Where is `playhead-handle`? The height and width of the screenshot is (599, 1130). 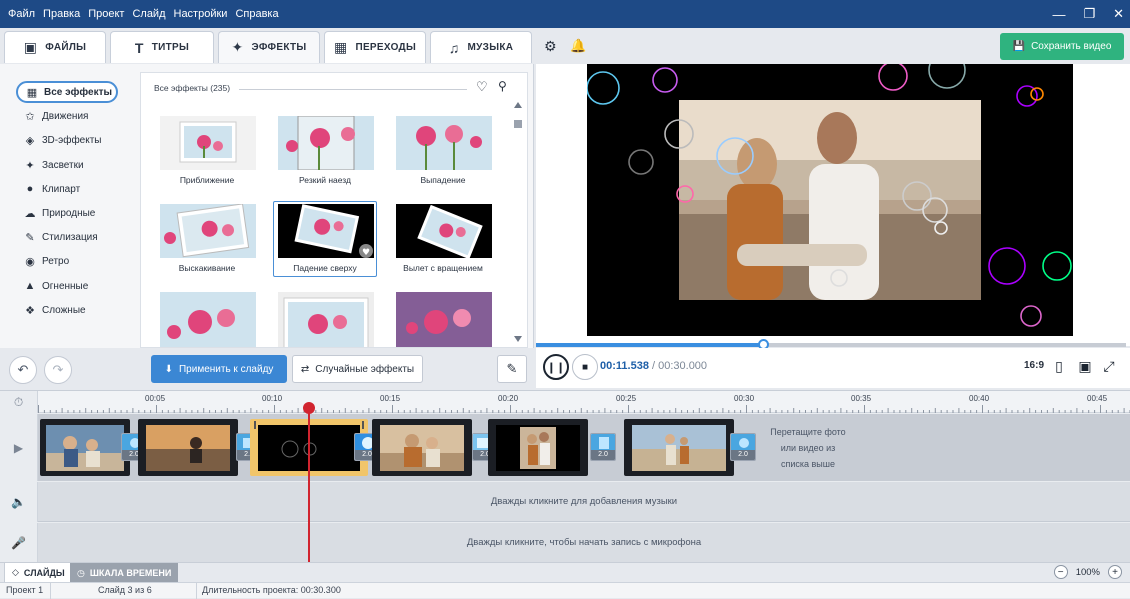
playhead-handle is located at coordinates (309, 408).